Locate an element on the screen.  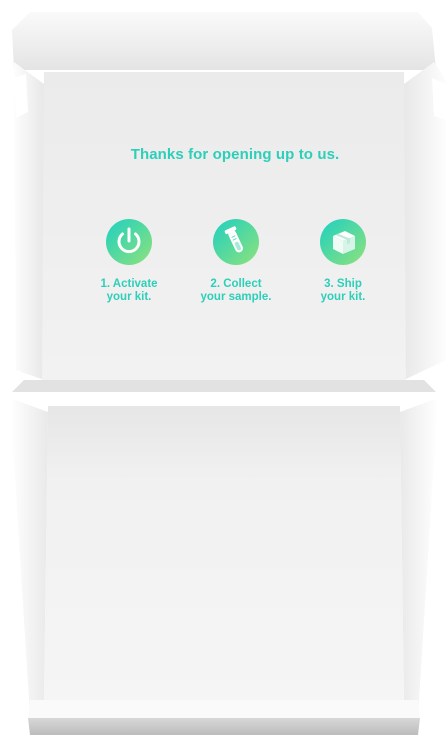
step-activate: 1. Activate your kit. is located at coordinates (129, 261).